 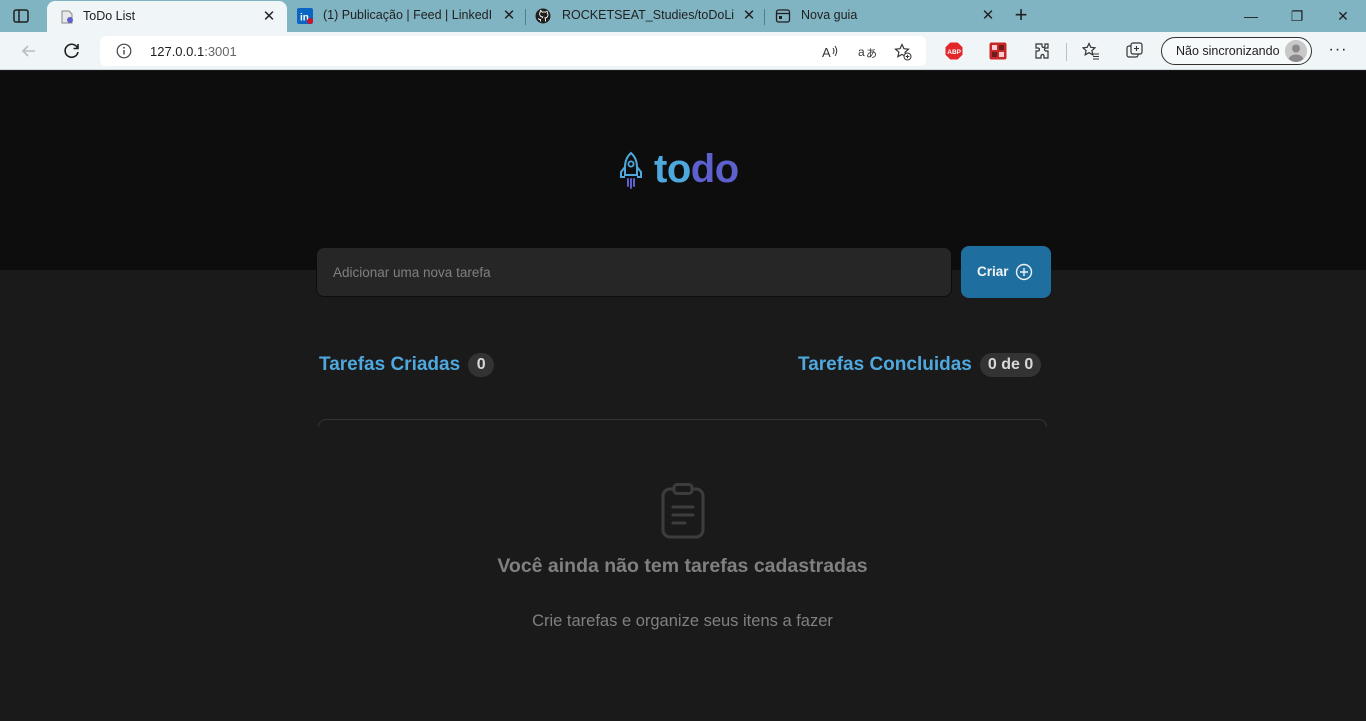 I want to click on reload-icon, so click(x=72, y=51).